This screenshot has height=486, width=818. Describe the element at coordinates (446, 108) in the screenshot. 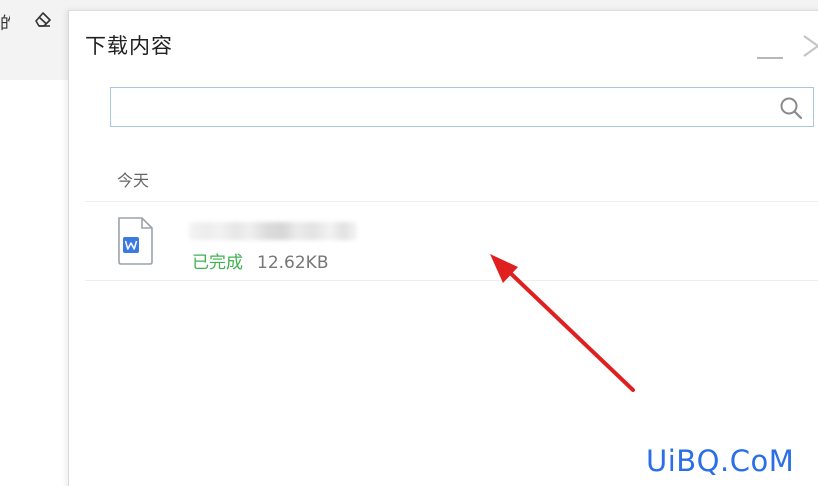

I see `search-input` at that location.